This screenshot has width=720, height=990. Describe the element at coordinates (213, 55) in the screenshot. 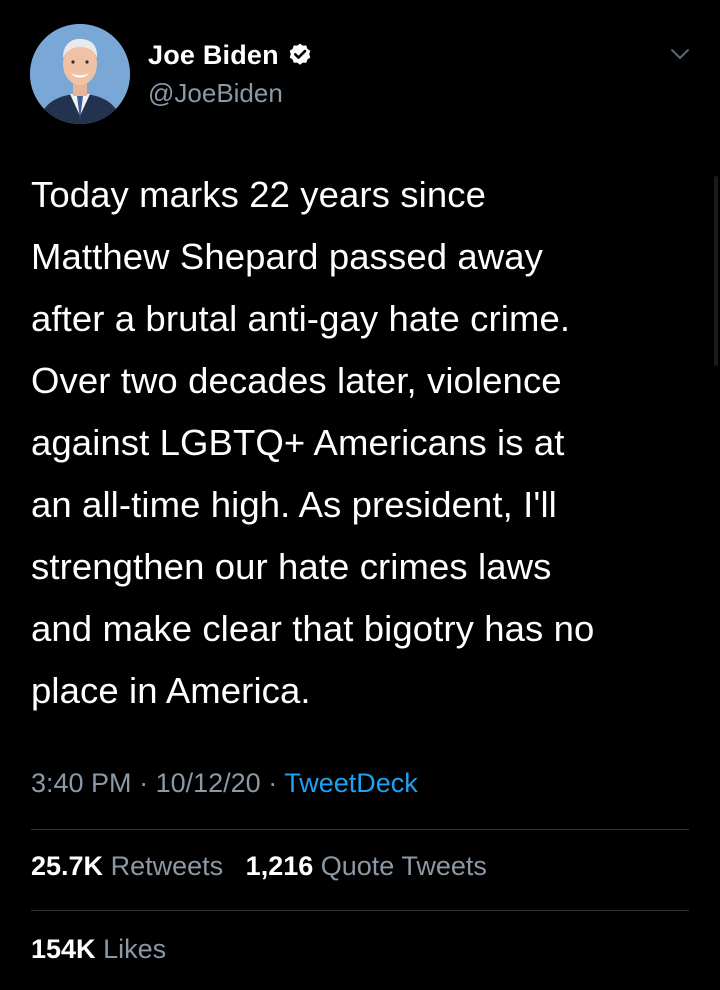

I see `display-name: Joe Biden` at that location.